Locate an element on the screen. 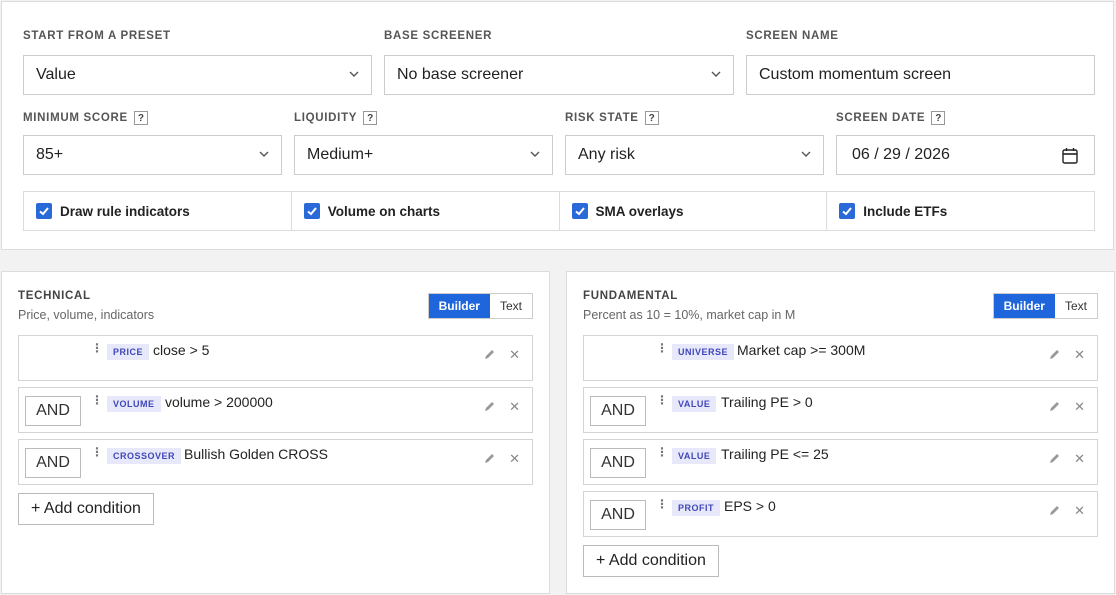  condition-text: close > 5 is located at coordinates (181, 350).